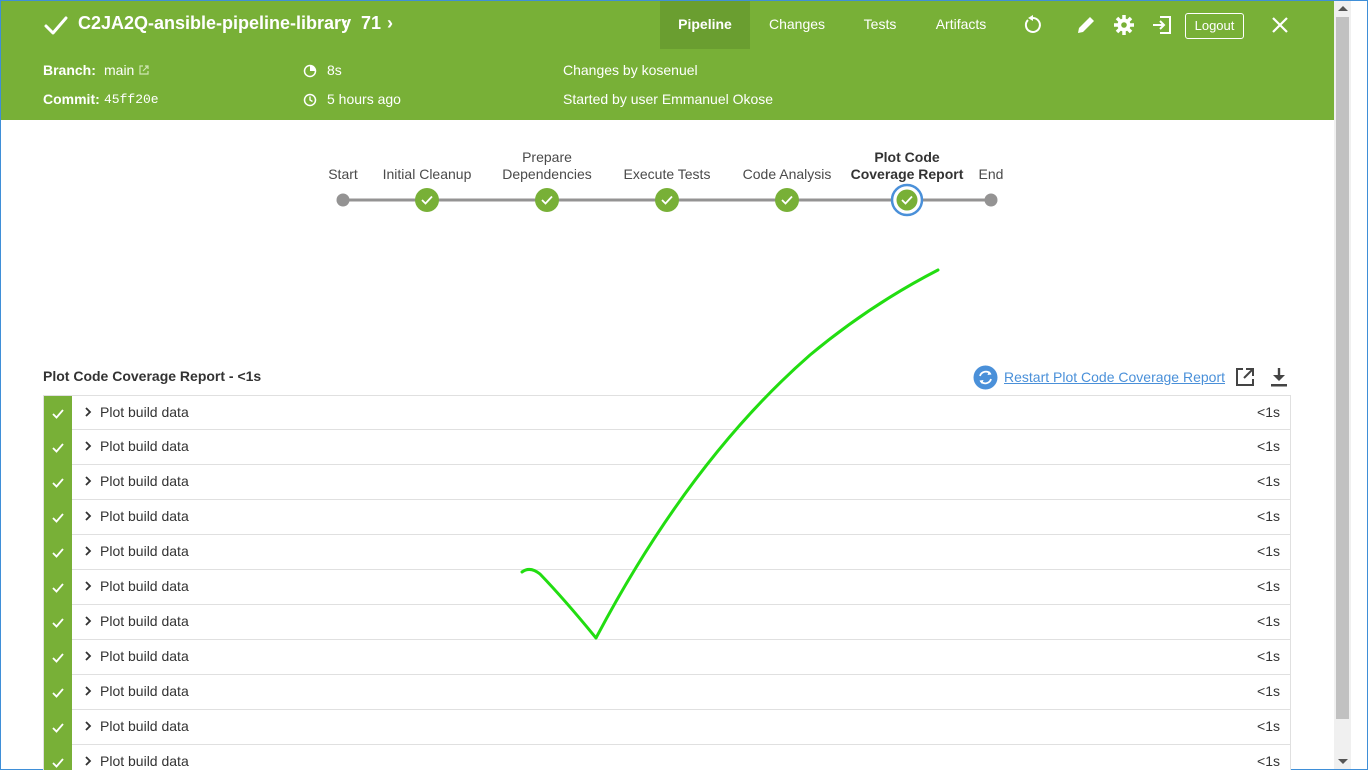 Image resolution: width=1368 pixels, height=770 pixels. I want to click on step-panel-title: Plot Code Coverage Report - <1s, so click(152, 376).